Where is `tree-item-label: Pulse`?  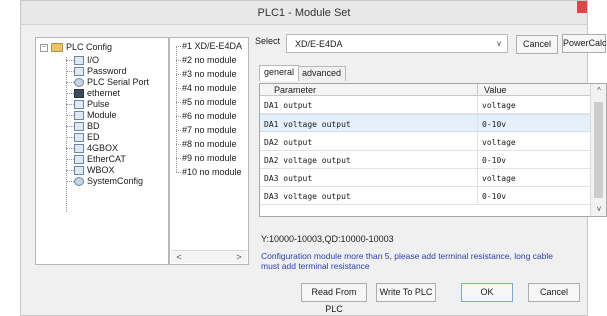
tree-item-label: Pulse is located at coordinates (98, 104).